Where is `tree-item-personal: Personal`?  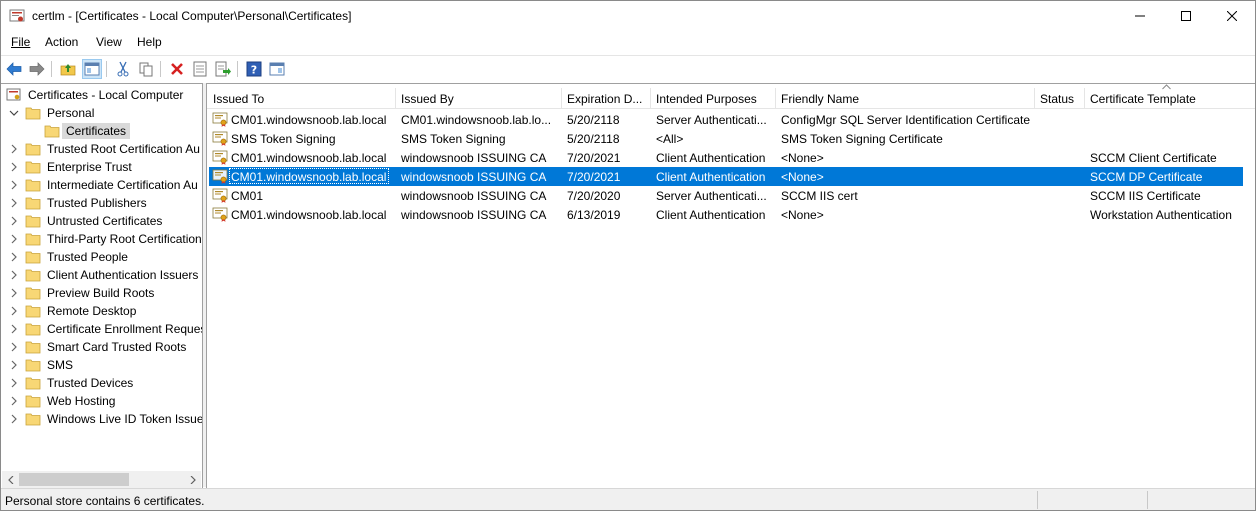
tree-item-personal: Personal is located at coordinates (101, 113).